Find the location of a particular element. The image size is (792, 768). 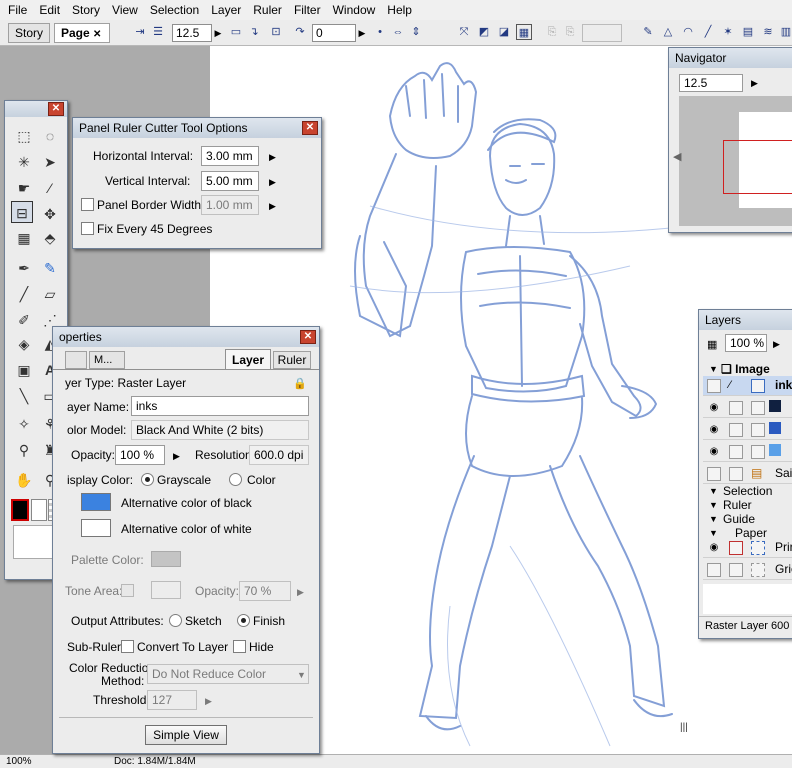

lasso-icon: ◌ is located at coordinates (50, 136).